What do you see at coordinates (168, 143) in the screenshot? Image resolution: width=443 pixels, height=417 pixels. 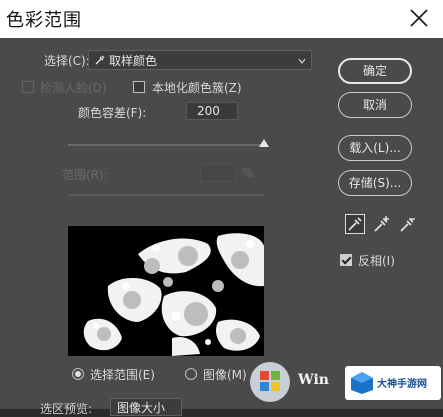 I see `fuzziness-slider` at bounding box center [168, 143].